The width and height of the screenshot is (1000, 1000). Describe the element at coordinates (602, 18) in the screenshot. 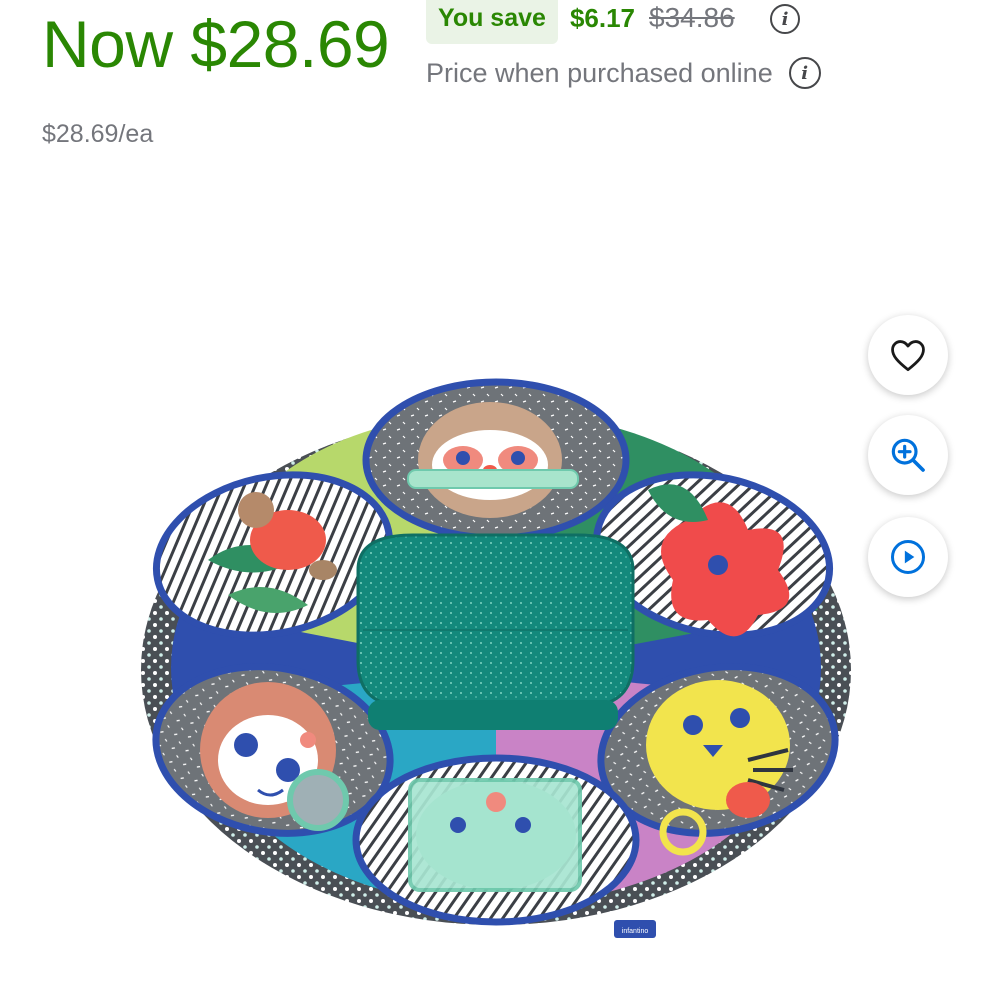

I see `save-amount: $6.17` at that location.